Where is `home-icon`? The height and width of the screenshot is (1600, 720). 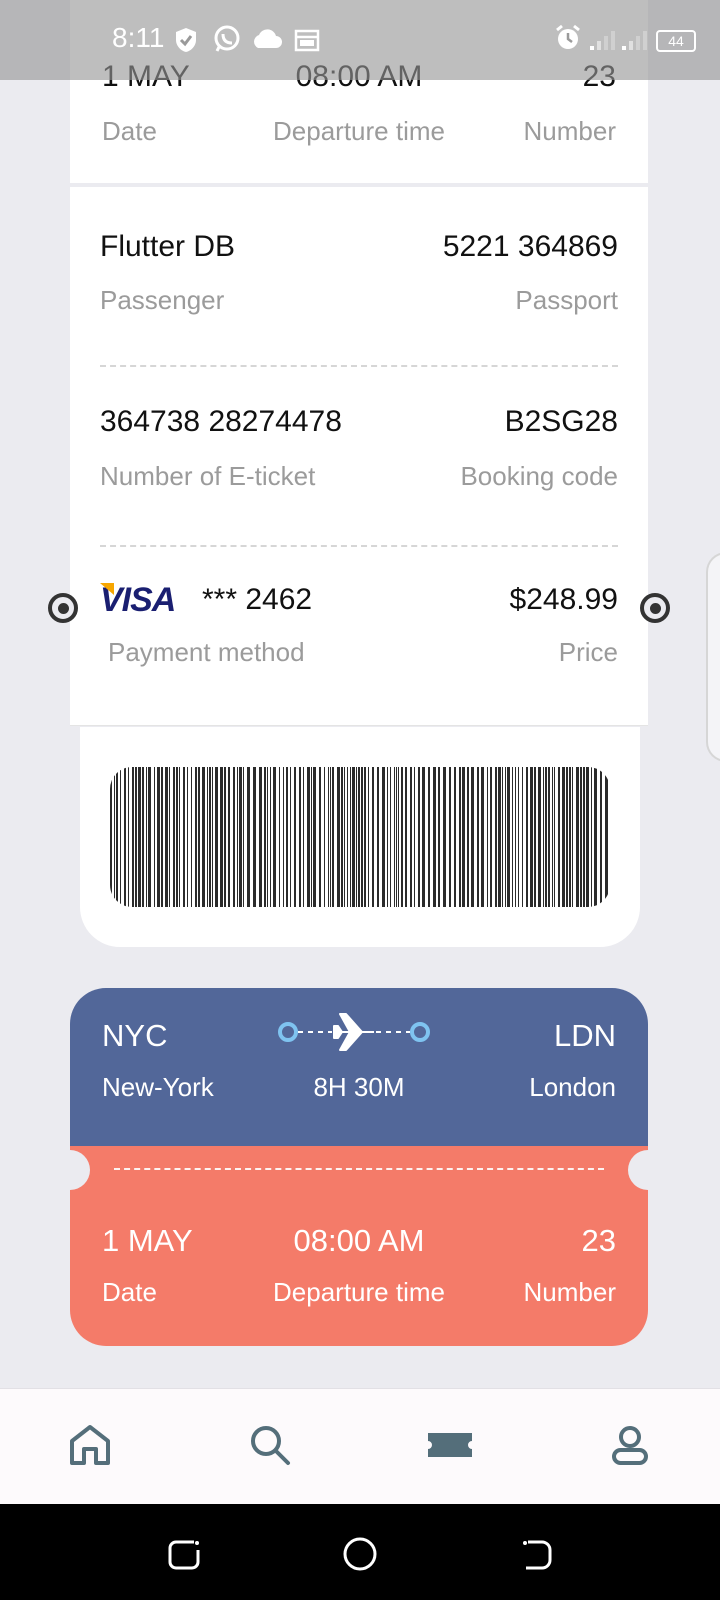
home-icon is located at coordinates (90, 1445).